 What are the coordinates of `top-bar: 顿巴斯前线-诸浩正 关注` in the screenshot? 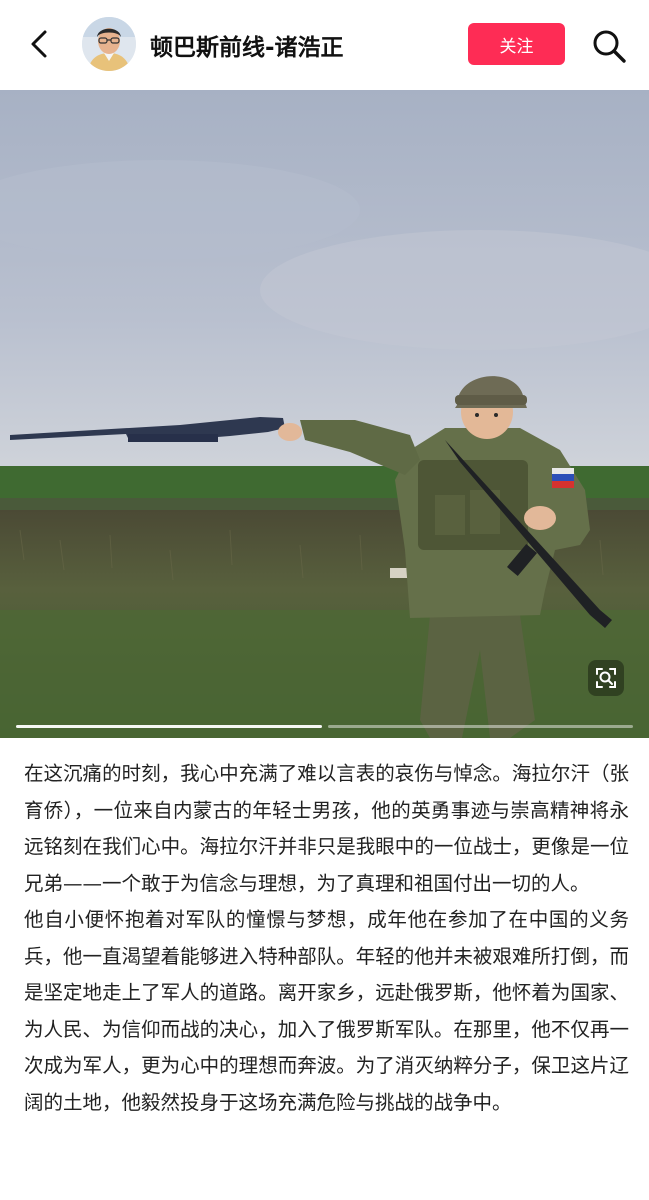 It's located at (324, 45).